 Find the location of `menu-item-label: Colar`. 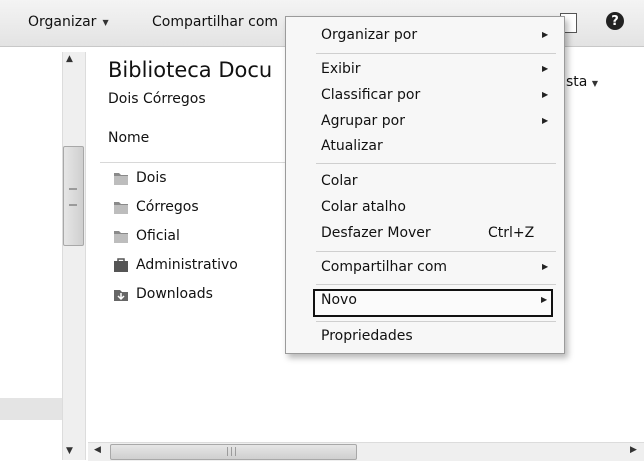

menu-item-label: Colar is located at coordinates (339, 181).